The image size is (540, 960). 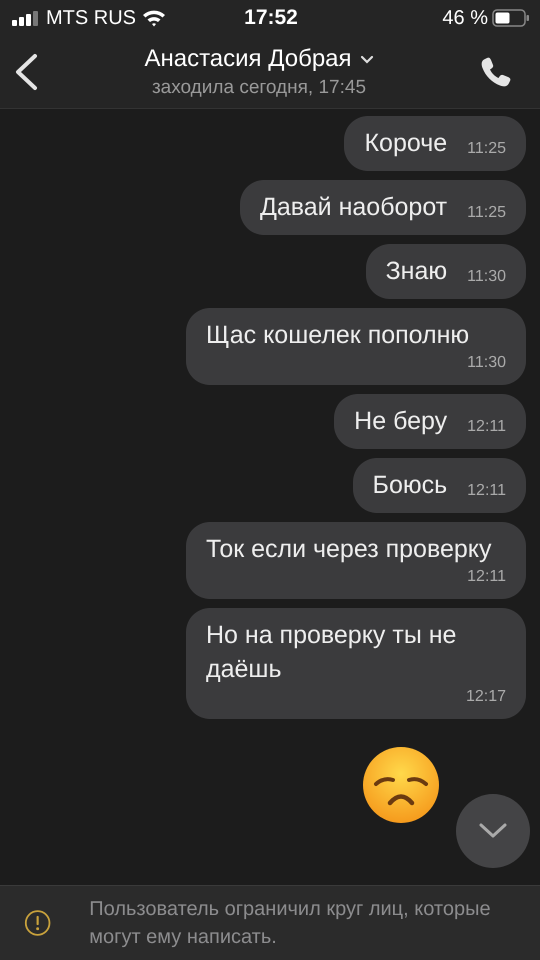 I want to click on message-bubble: Знаю 11:30, so click(x=446, y=271).